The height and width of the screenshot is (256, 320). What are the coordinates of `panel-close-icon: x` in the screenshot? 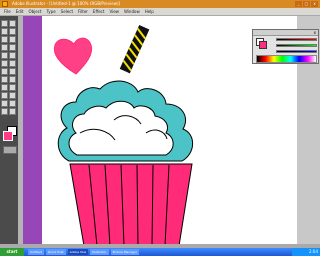 It's located at (315, 32).